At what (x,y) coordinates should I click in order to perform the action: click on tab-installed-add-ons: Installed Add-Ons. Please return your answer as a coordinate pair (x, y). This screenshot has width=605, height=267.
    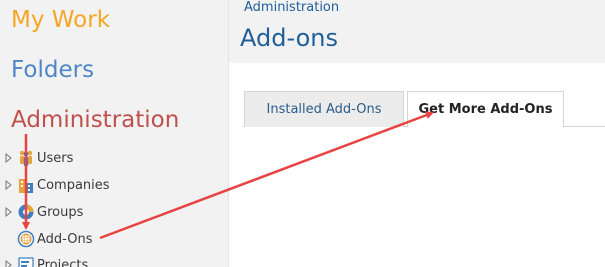
    Looking at the image, I should click on (324, 109).